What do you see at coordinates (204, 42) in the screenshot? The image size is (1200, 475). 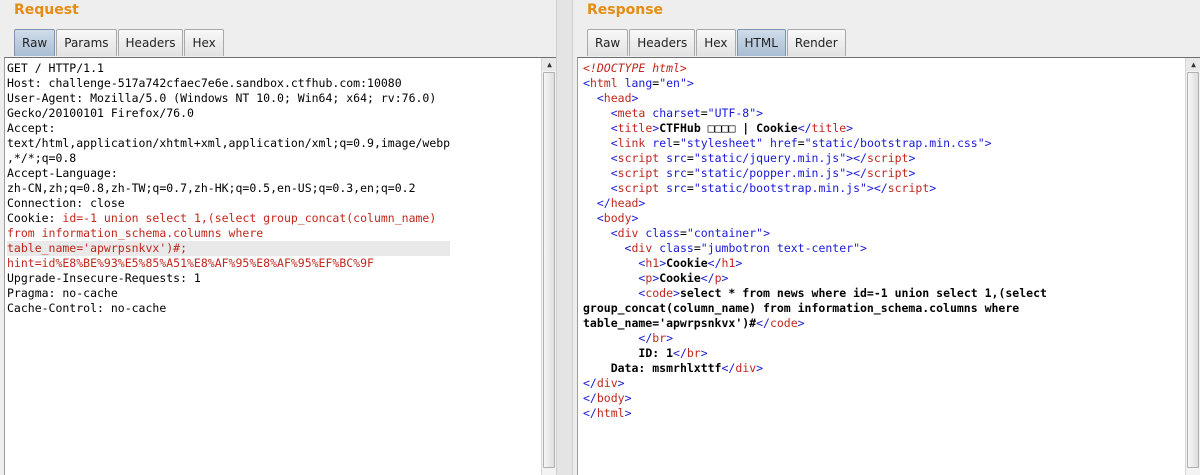 I see `tab-request-hex: Hex` at bounding box center [204, 42].